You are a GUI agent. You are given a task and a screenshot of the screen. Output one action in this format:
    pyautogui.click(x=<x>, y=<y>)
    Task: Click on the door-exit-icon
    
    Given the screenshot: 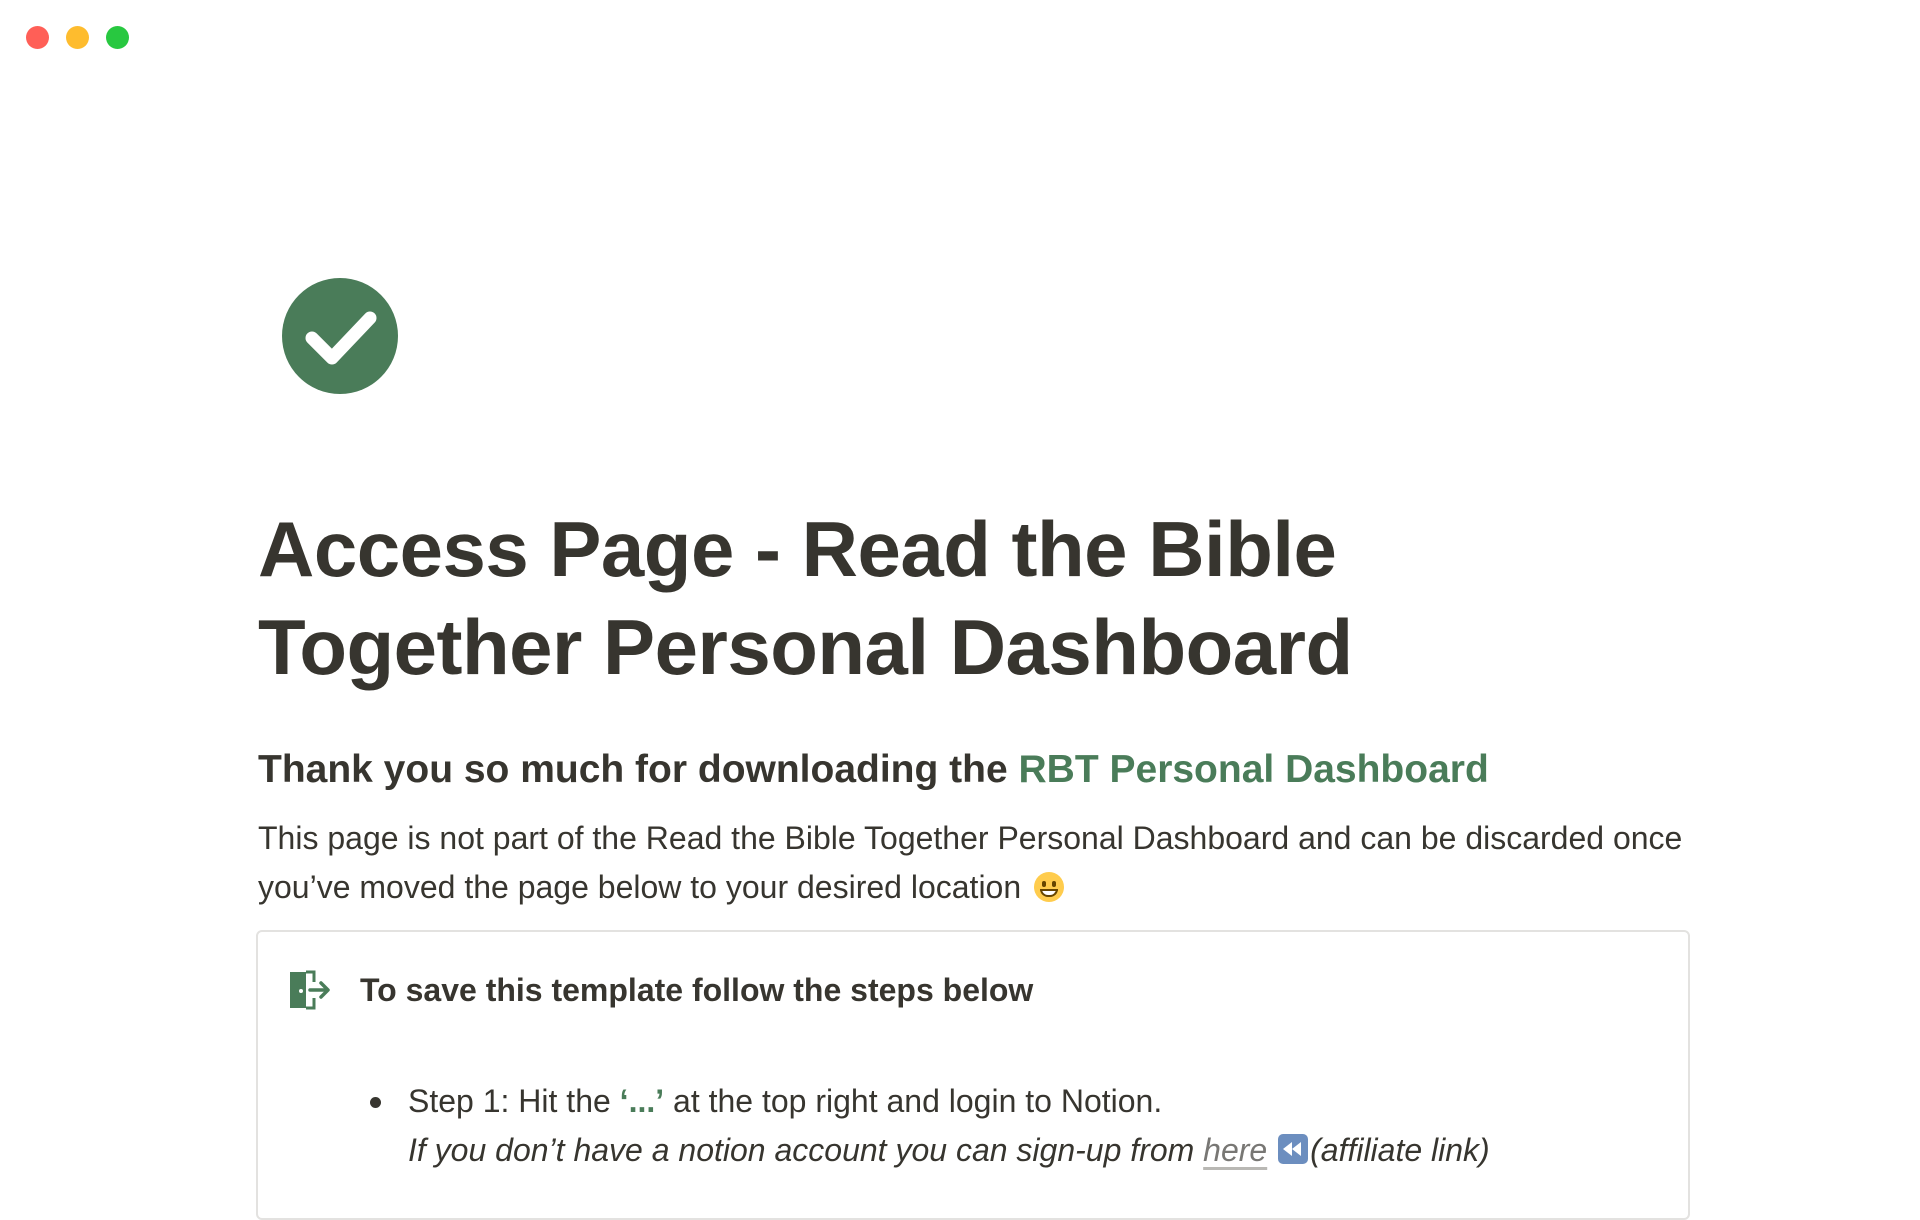 What is the action you would take?
    pyautogui.click(x=308, y=990)
    